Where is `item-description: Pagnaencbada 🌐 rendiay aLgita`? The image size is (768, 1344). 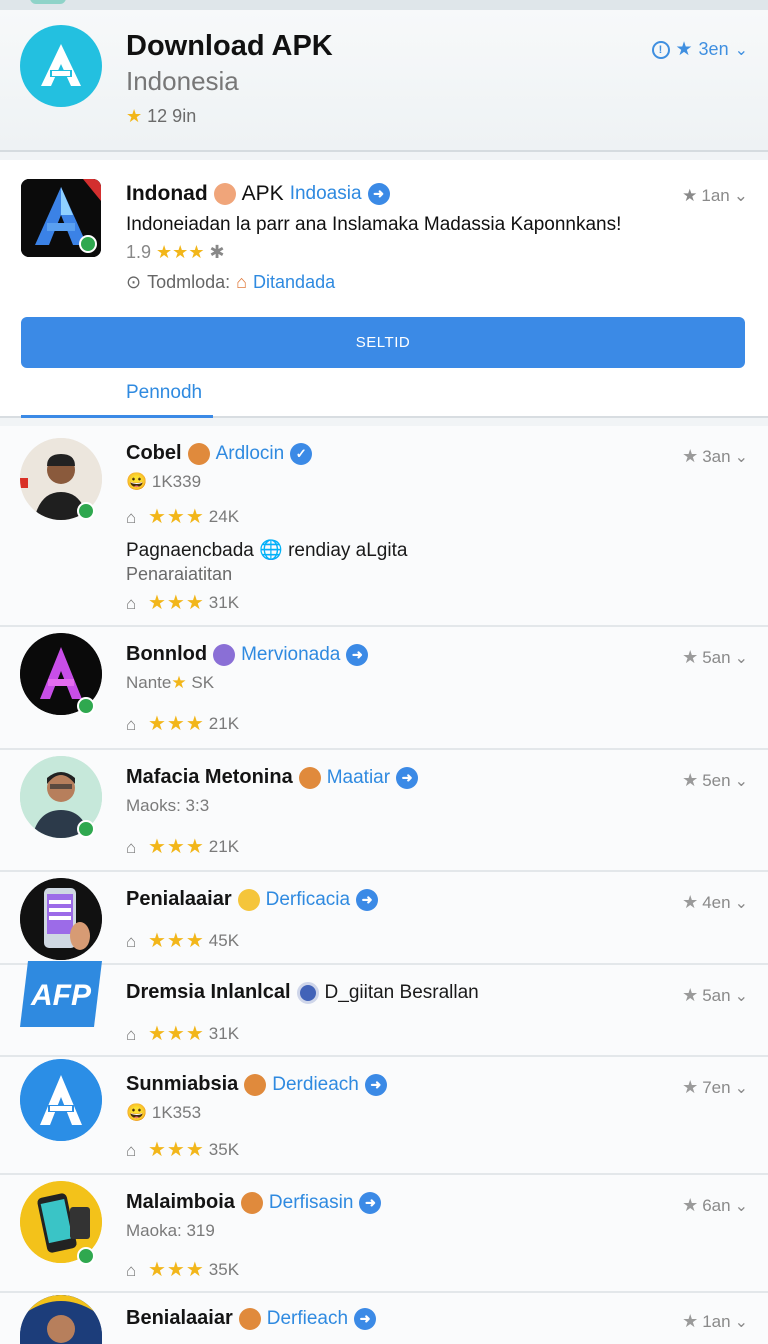
item-description: Pagnaencbada 🌐 rendiay aLgita is located at coordinates (266, 550).